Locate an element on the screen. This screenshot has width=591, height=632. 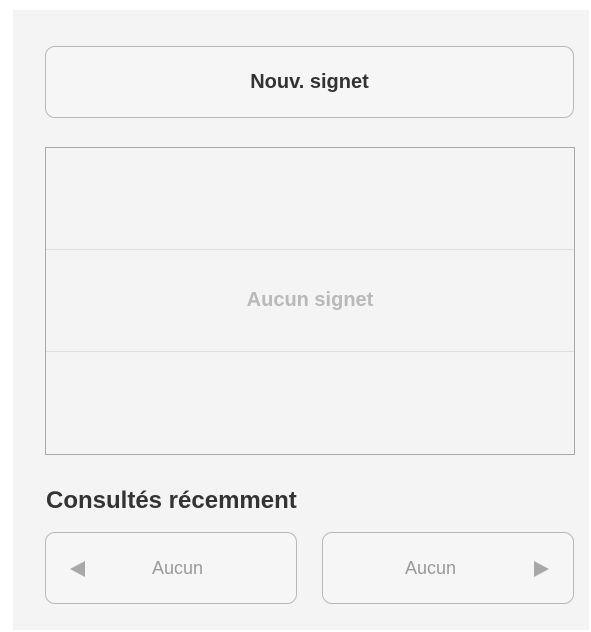
new-bookmark-label: Nouv. signet is located at coordinates (309, 81).